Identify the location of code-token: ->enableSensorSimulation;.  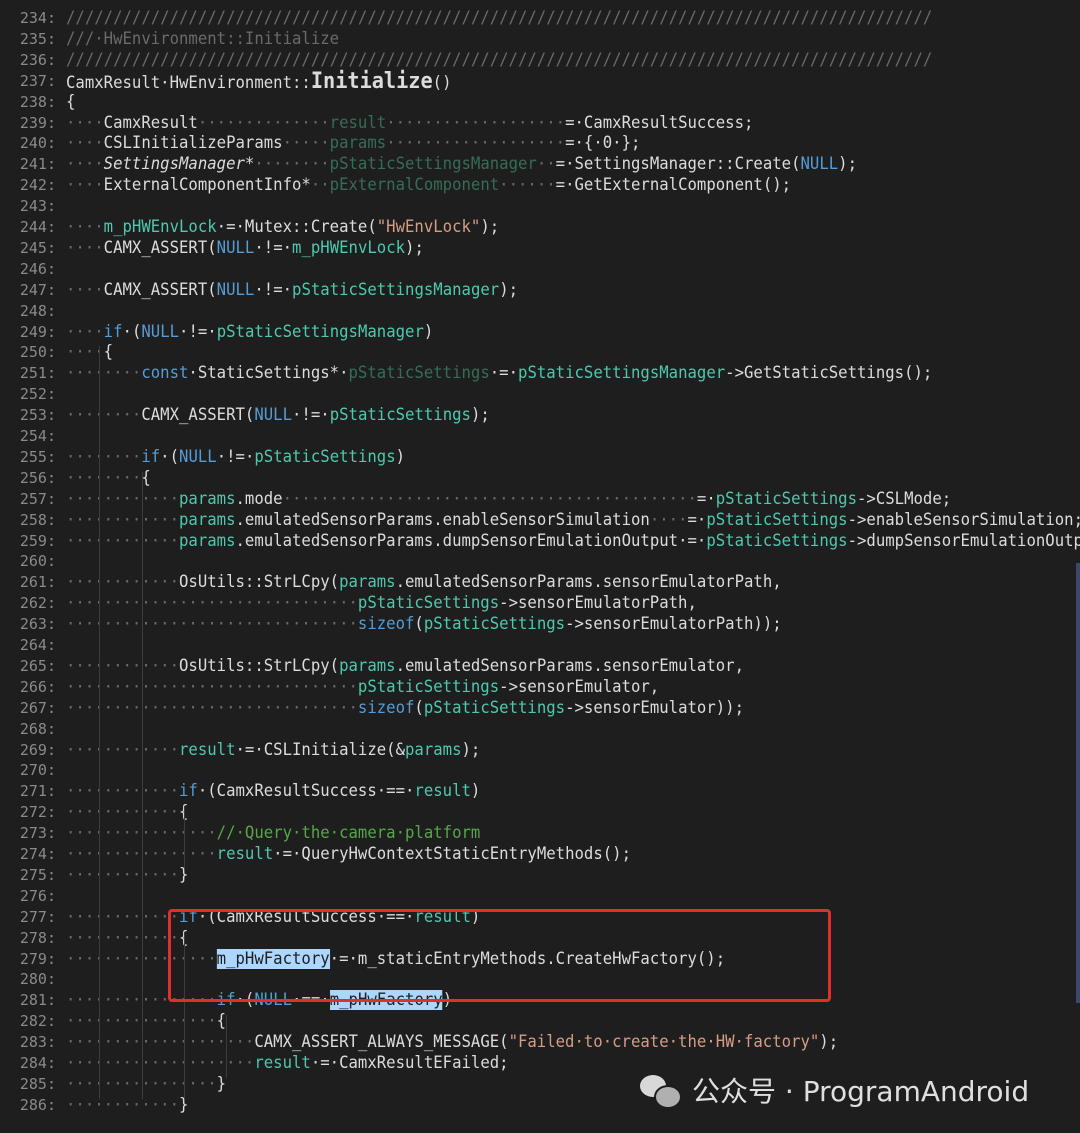
(963, 519).